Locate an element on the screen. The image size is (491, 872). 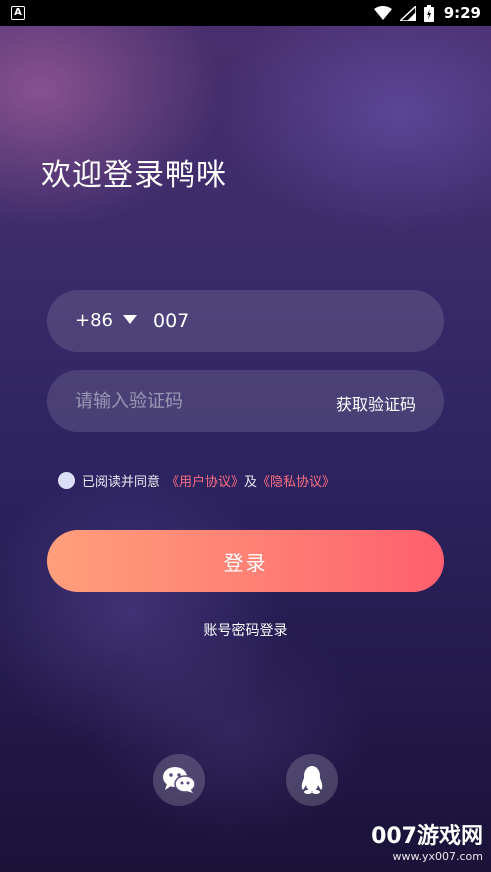
phone-field: +86 is located at coordinates (245, 321).